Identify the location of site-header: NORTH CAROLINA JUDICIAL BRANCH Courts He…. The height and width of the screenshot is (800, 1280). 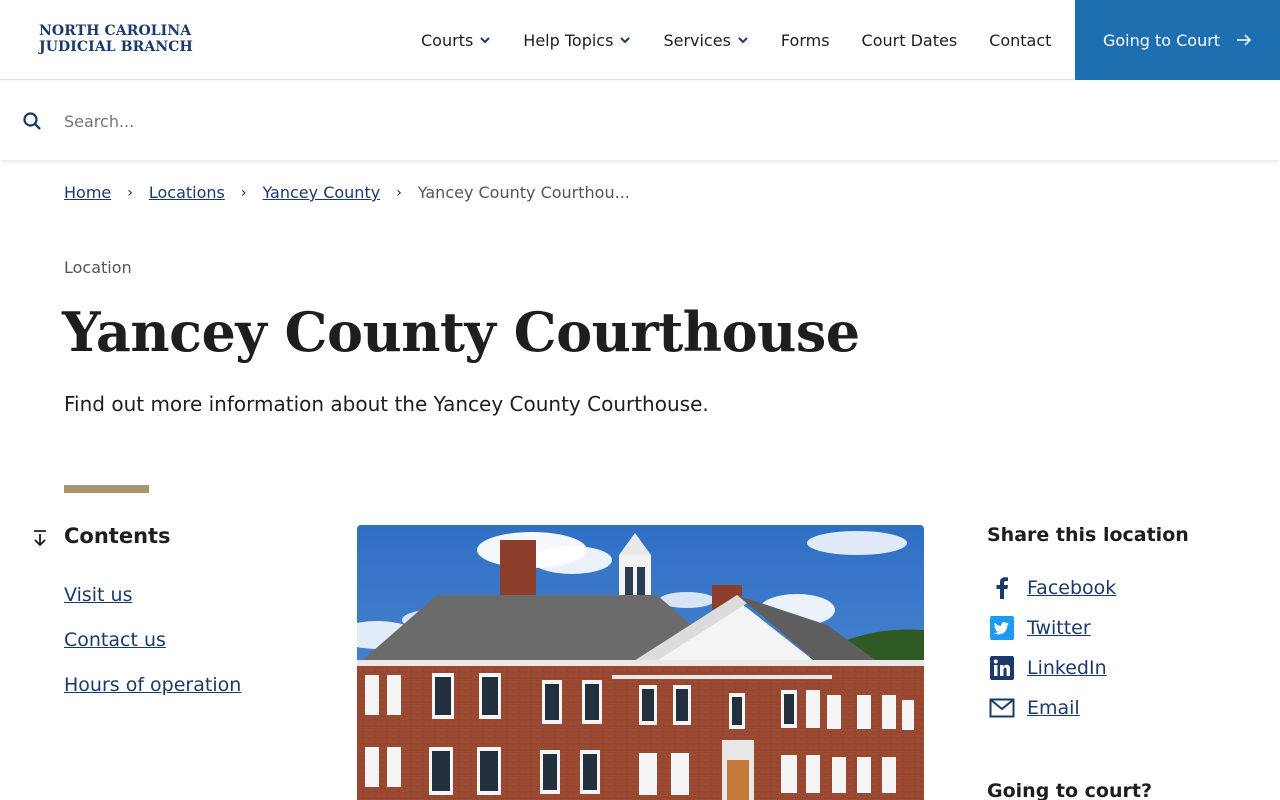
(640, 40).